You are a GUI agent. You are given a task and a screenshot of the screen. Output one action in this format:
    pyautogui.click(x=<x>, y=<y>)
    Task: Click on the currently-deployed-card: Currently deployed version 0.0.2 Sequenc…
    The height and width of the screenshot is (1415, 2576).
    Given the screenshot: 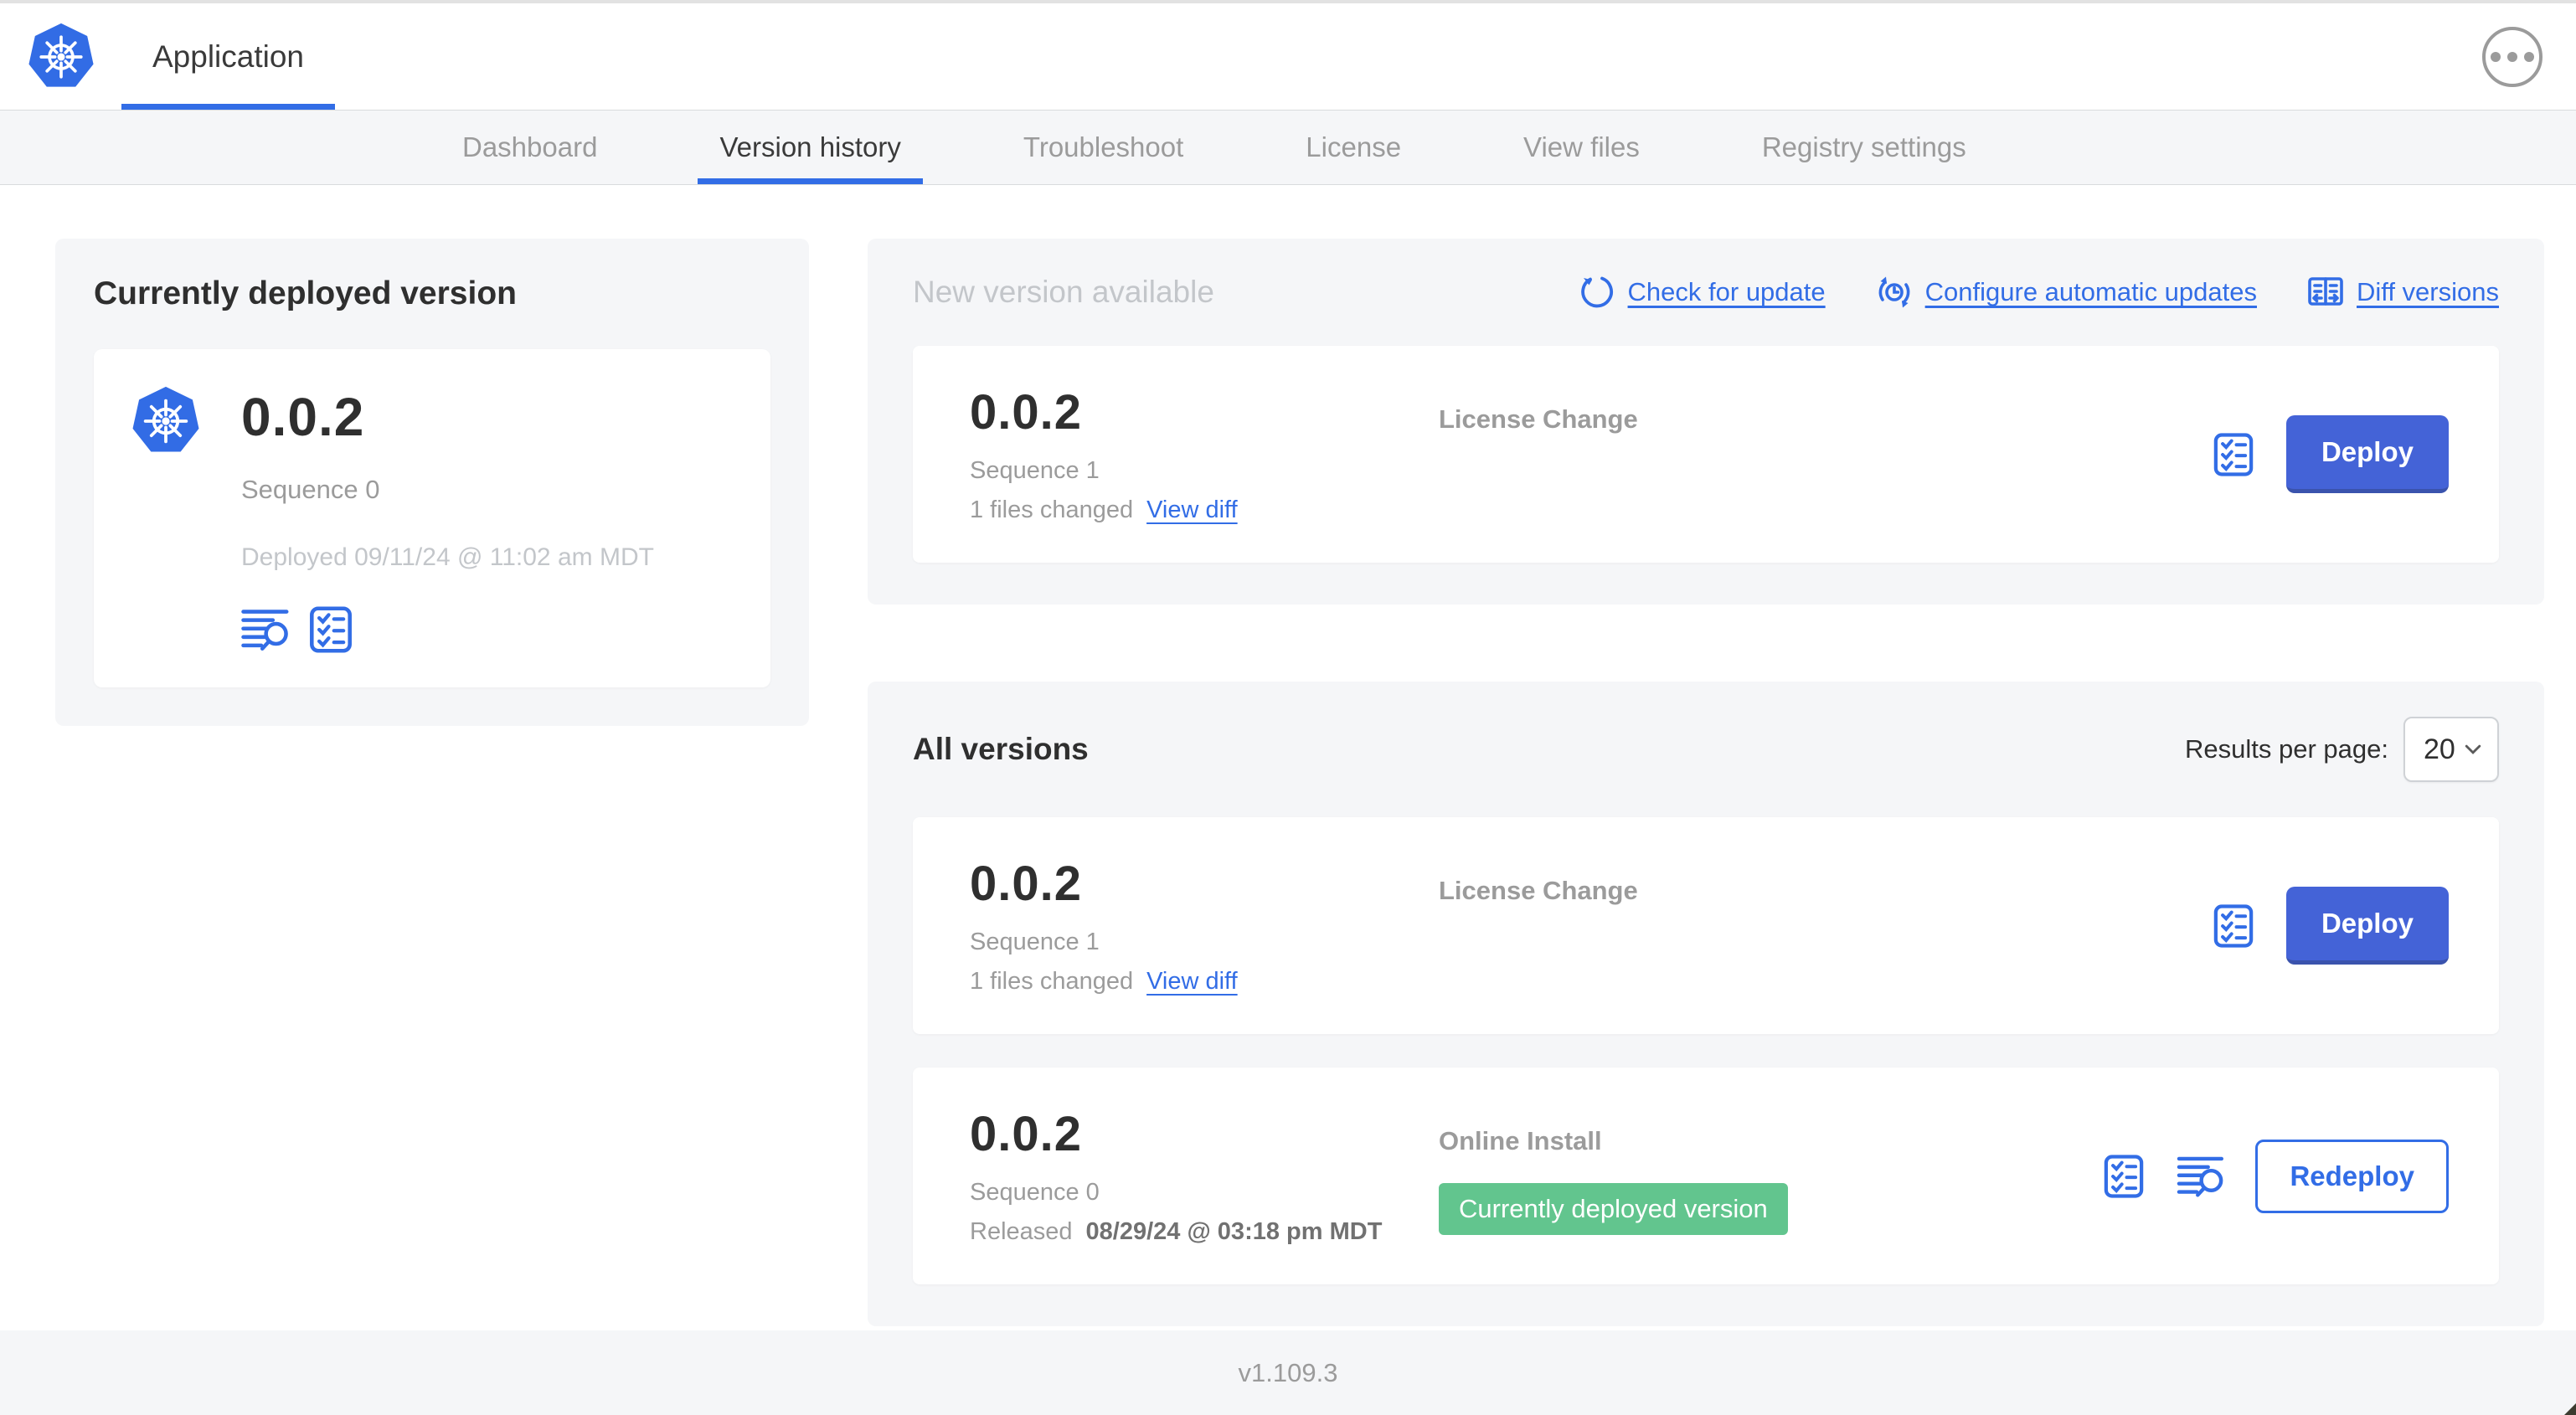 What is the action you would take?
    pyautogui.click(x=432, y=482)
    